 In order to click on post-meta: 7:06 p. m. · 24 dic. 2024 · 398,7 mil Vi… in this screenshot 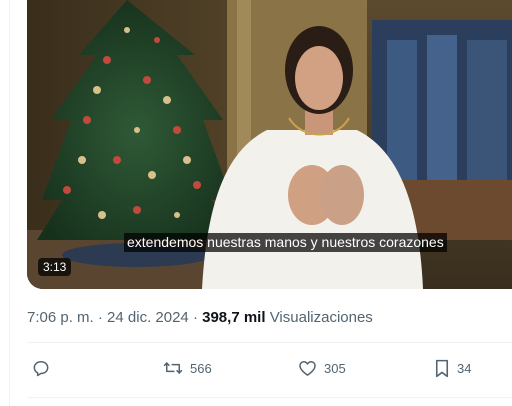, I will do `click(200, 318)`.